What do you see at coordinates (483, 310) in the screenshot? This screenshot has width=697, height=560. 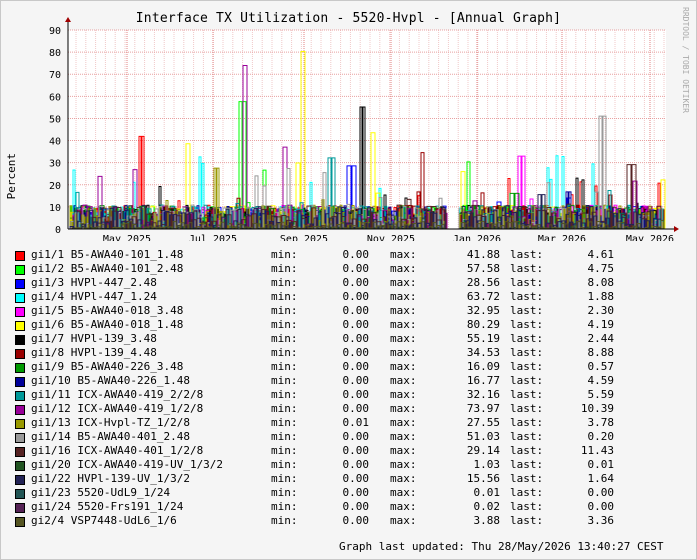 I see `legend-max-value: 32.95` at bounding box center [483, 310].